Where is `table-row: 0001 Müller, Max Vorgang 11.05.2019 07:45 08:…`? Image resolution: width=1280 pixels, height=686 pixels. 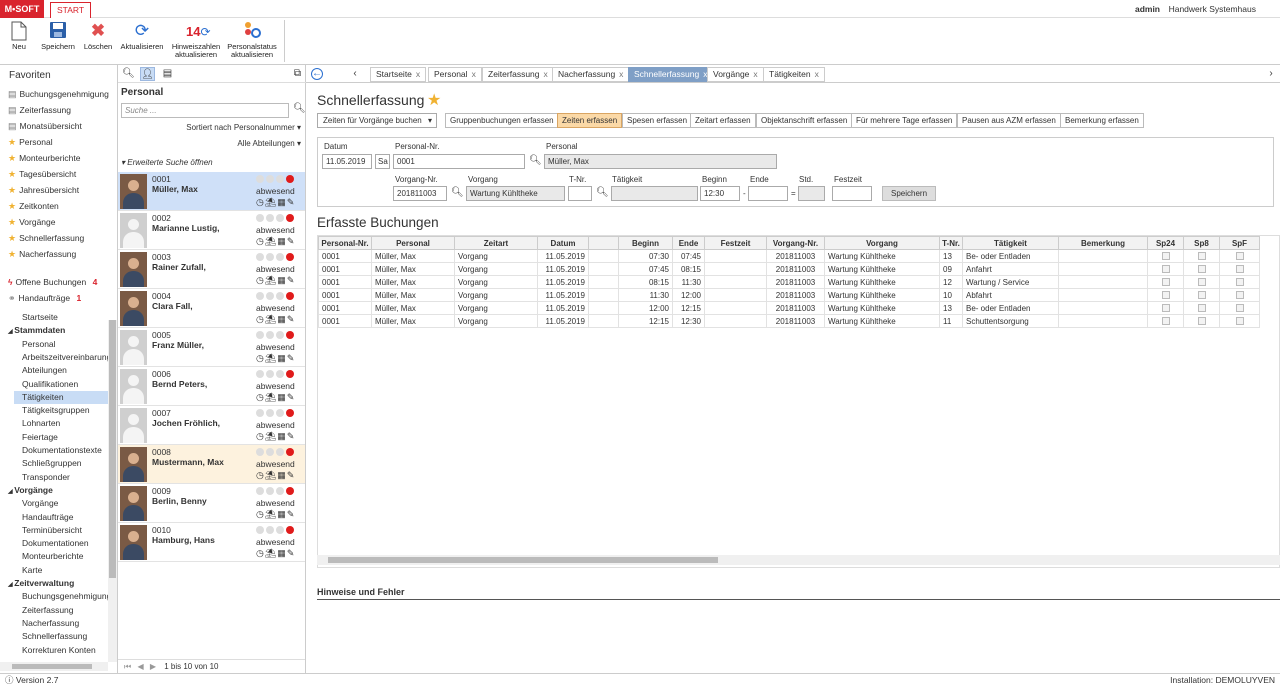 table-row: 0001 Müller, Max Vorgang 11.05.2019 07:45 08:… is located at coordinates (789, 269).